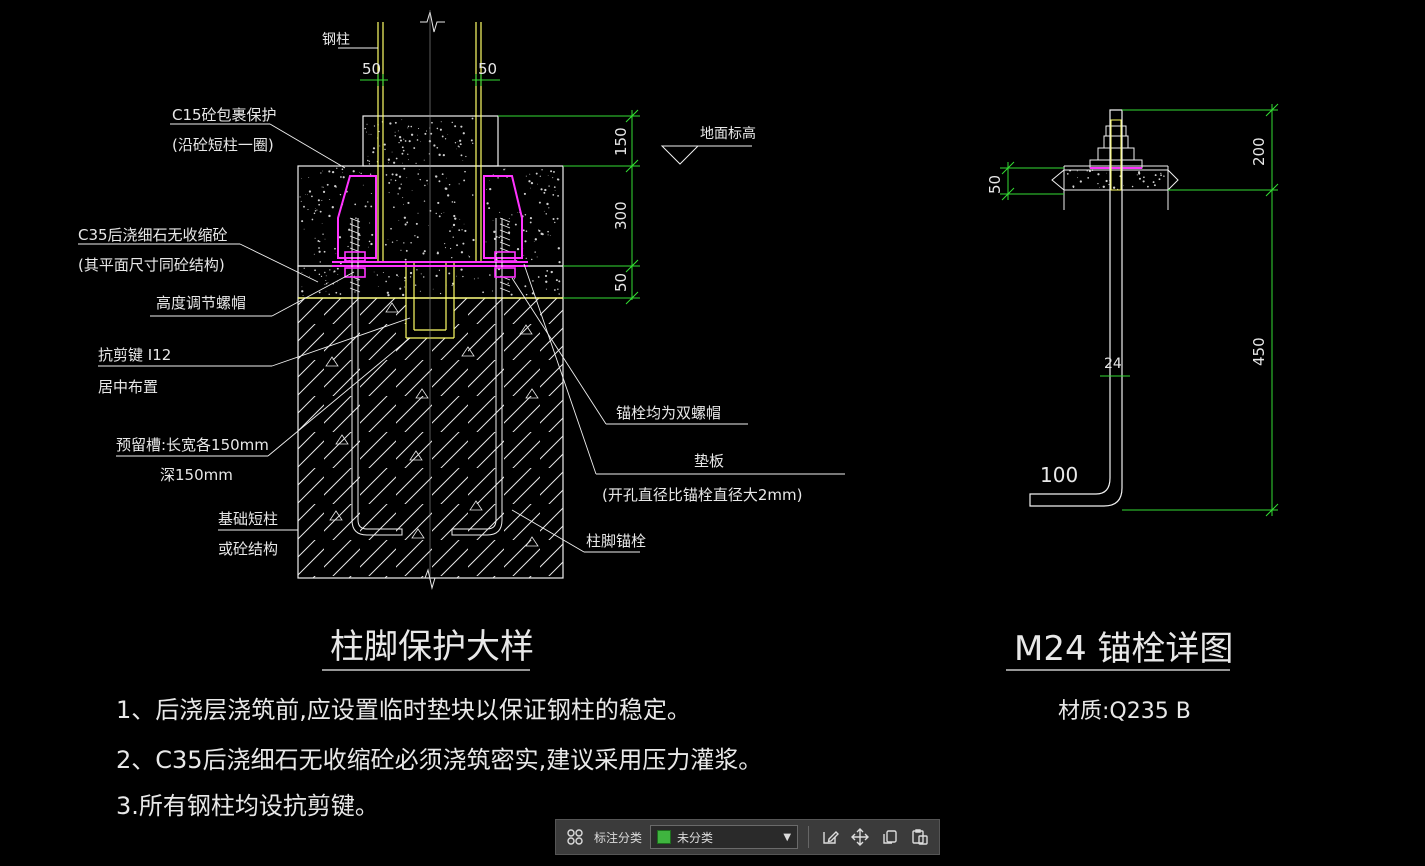  Describe the element at coordinates (702, 495) in the screenshot. I see `label-plate-line2: (开孔直径比锚栓直径大2mm)` at that location.